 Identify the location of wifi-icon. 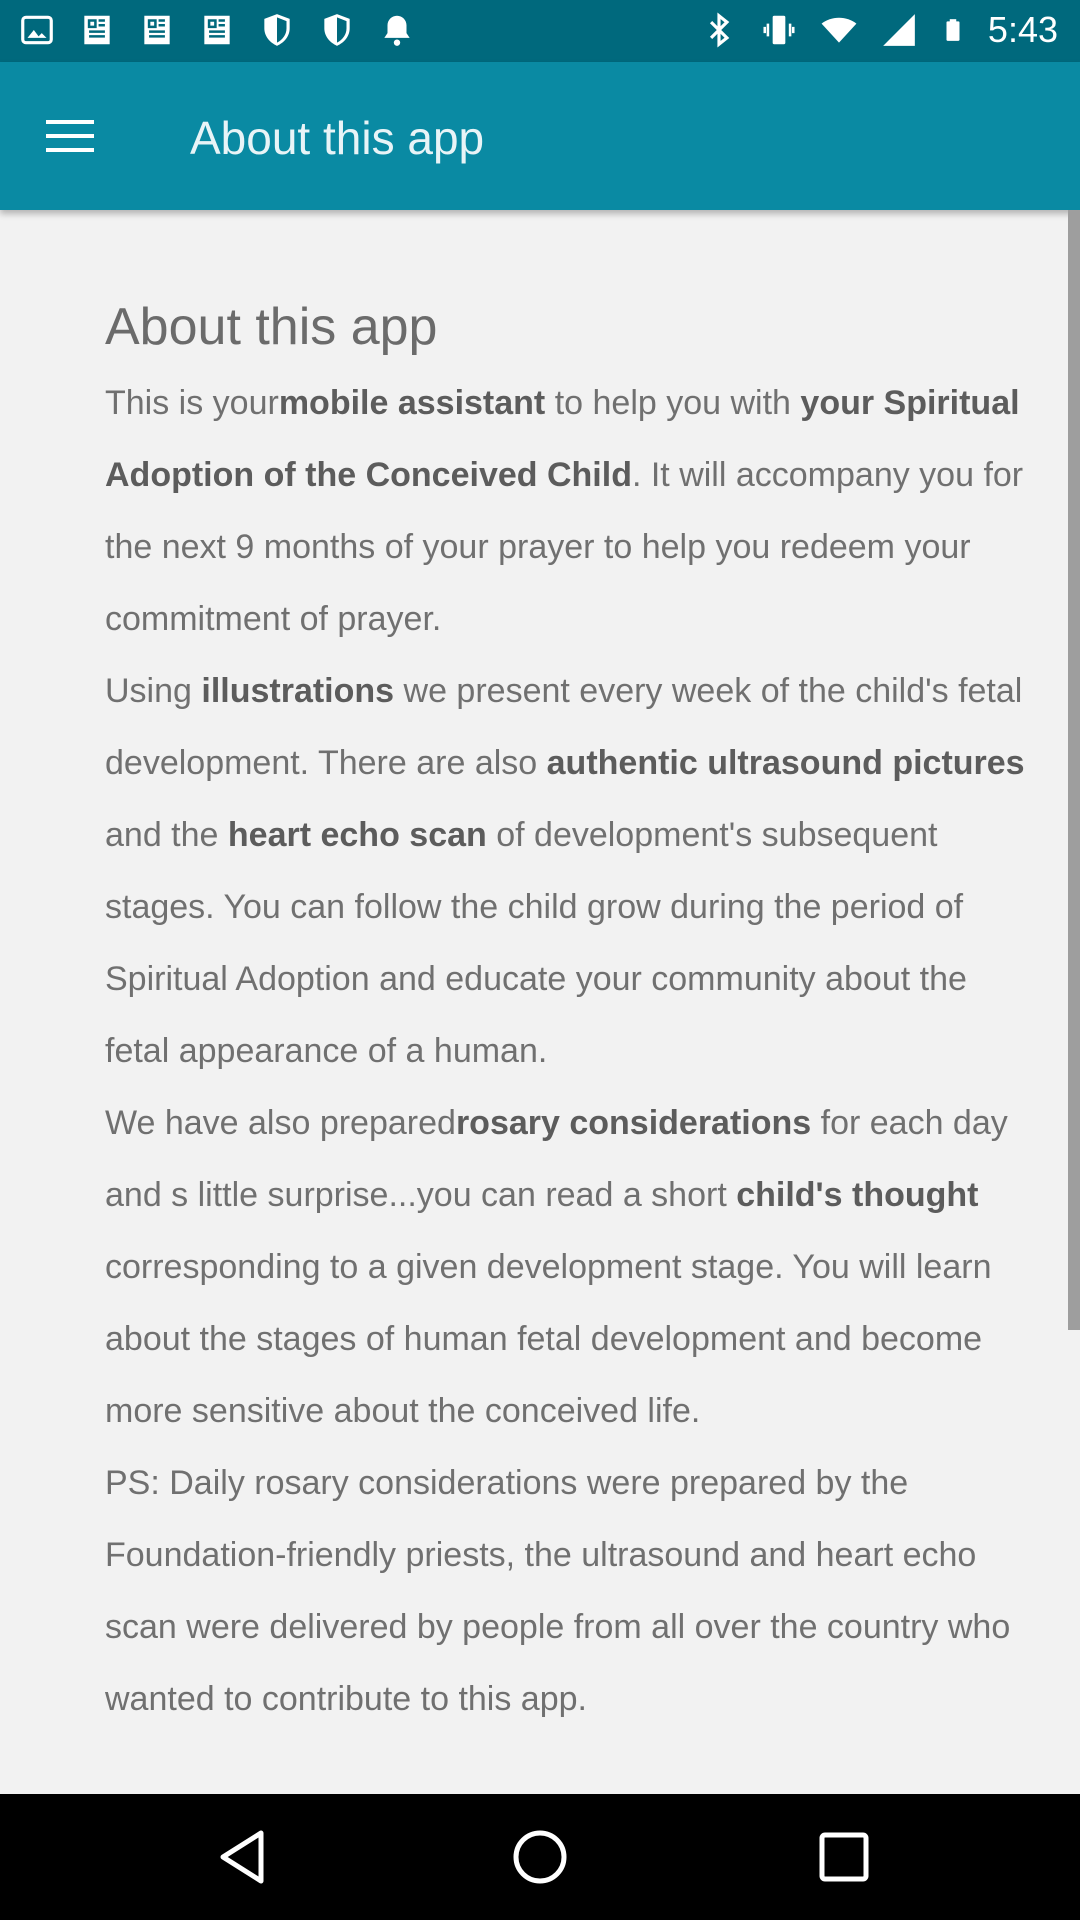
(839, 30).